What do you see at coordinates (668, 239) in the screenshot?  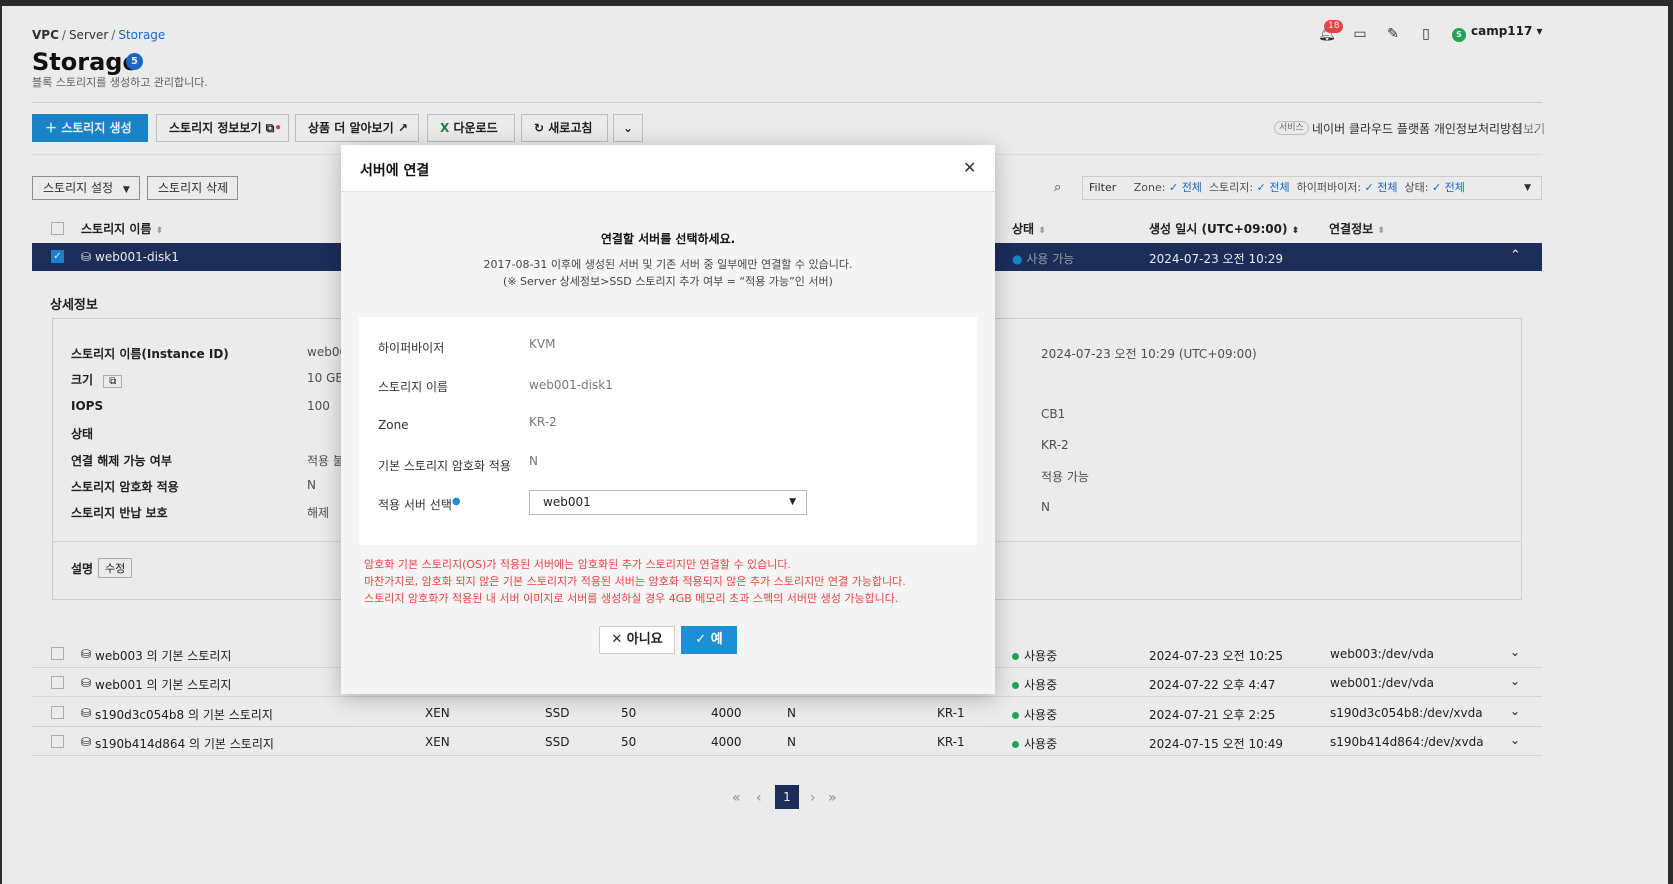 I see `dialog-heading: 연결할 서버를 선택하세요.` at bounding box center [668, 239].